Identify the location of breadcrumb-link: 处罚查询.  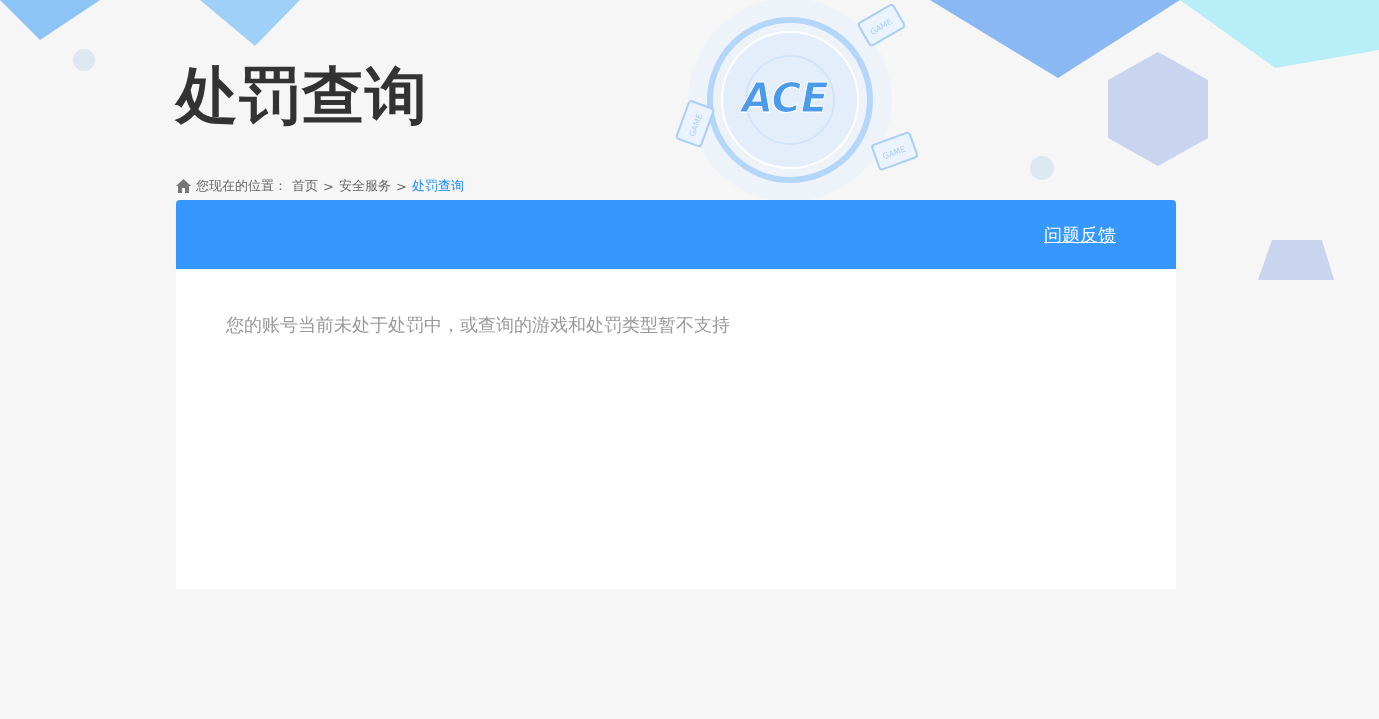
(437, 186).